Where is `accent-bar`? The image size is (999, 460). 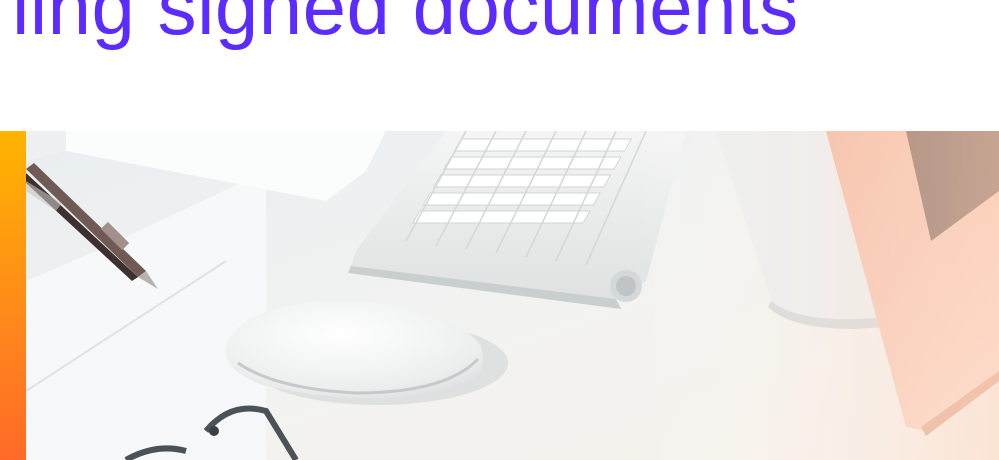
accent-bar is located at coordinates (13, 295).